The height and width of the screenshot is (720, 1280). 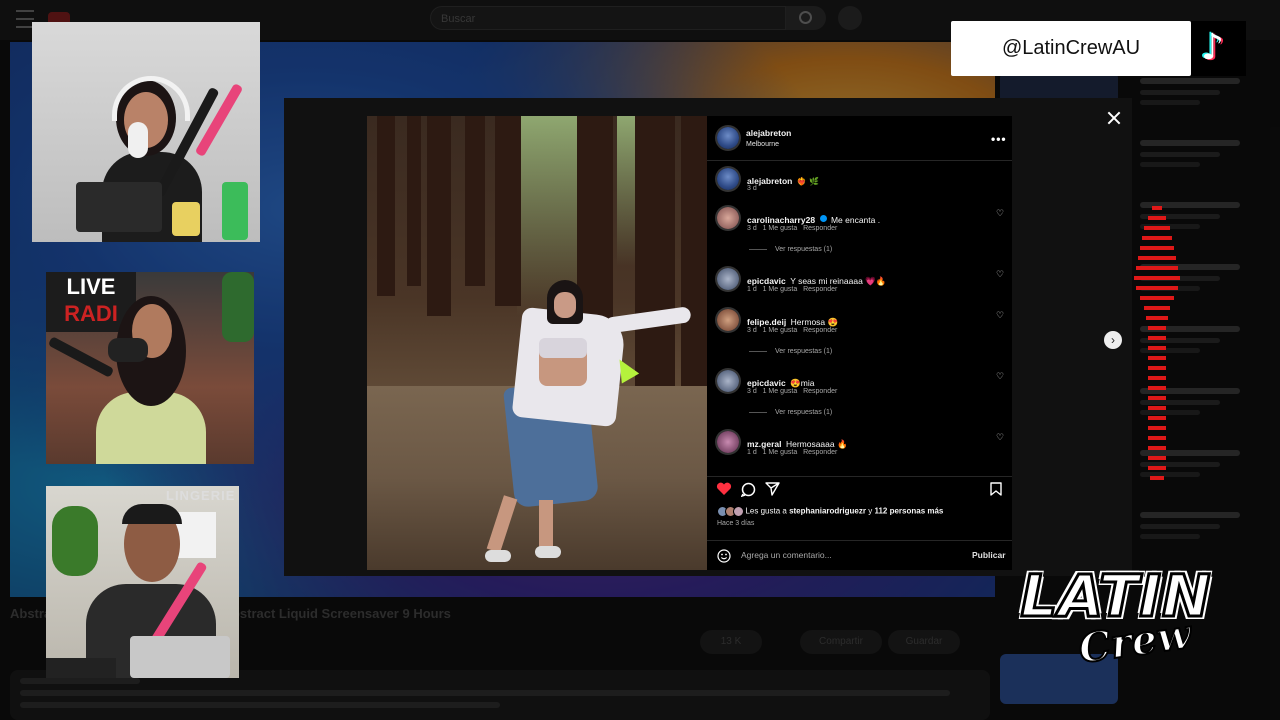 What do you see at coordinates (563, 348) in the screenshot?
I see `person-top` at bounding box center [563, 348].